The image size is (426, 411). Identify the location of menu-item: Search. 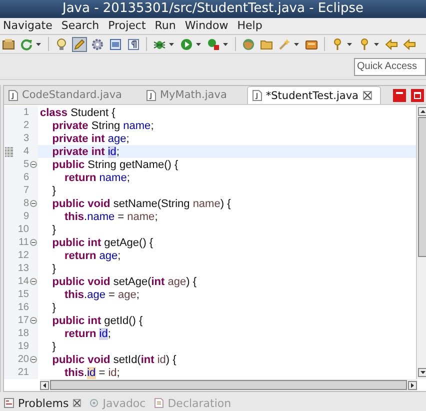
(80, 25).